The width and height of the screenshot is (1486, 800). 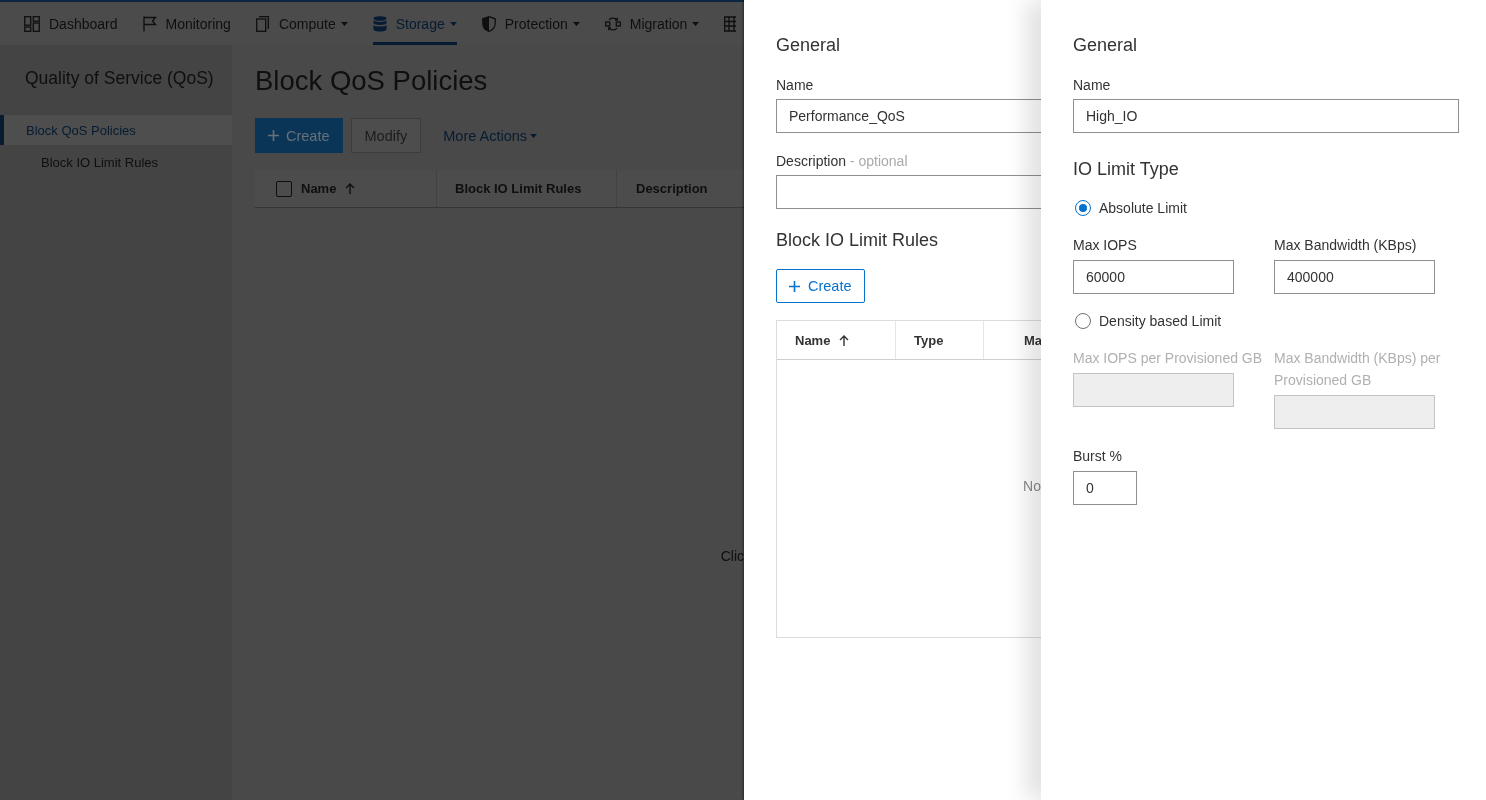 What do you see at coordinates (518, 188) in the screenshot?
I see `column-header: Block IO Limit Rules` at bounding box center [518, 188].